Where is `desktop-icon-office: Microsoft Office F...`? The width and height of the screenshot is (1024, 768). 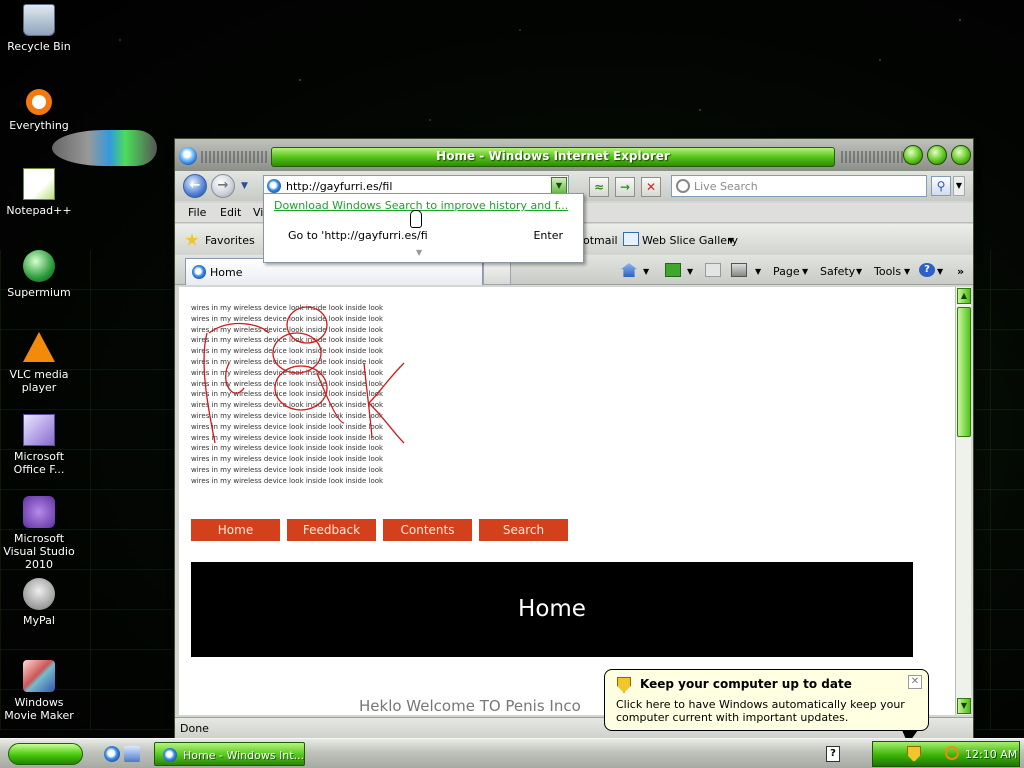 desktop-icon-office: Microsoft Office F... is located at coordinates (39, 445).